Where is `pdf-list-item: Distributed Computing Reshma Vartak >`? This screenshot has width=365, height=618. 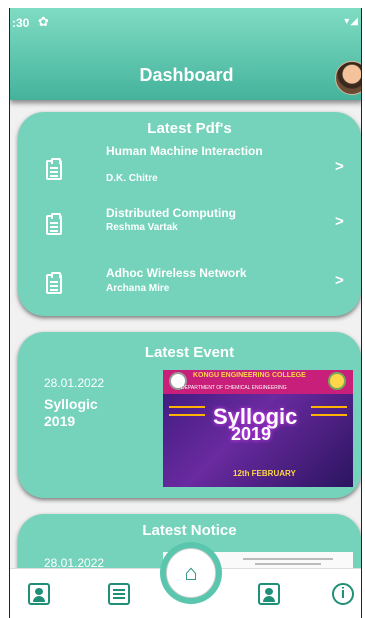 pdf-list-item: Distributed Computing Reshma Vartak > is located at coordinates (189, 225).